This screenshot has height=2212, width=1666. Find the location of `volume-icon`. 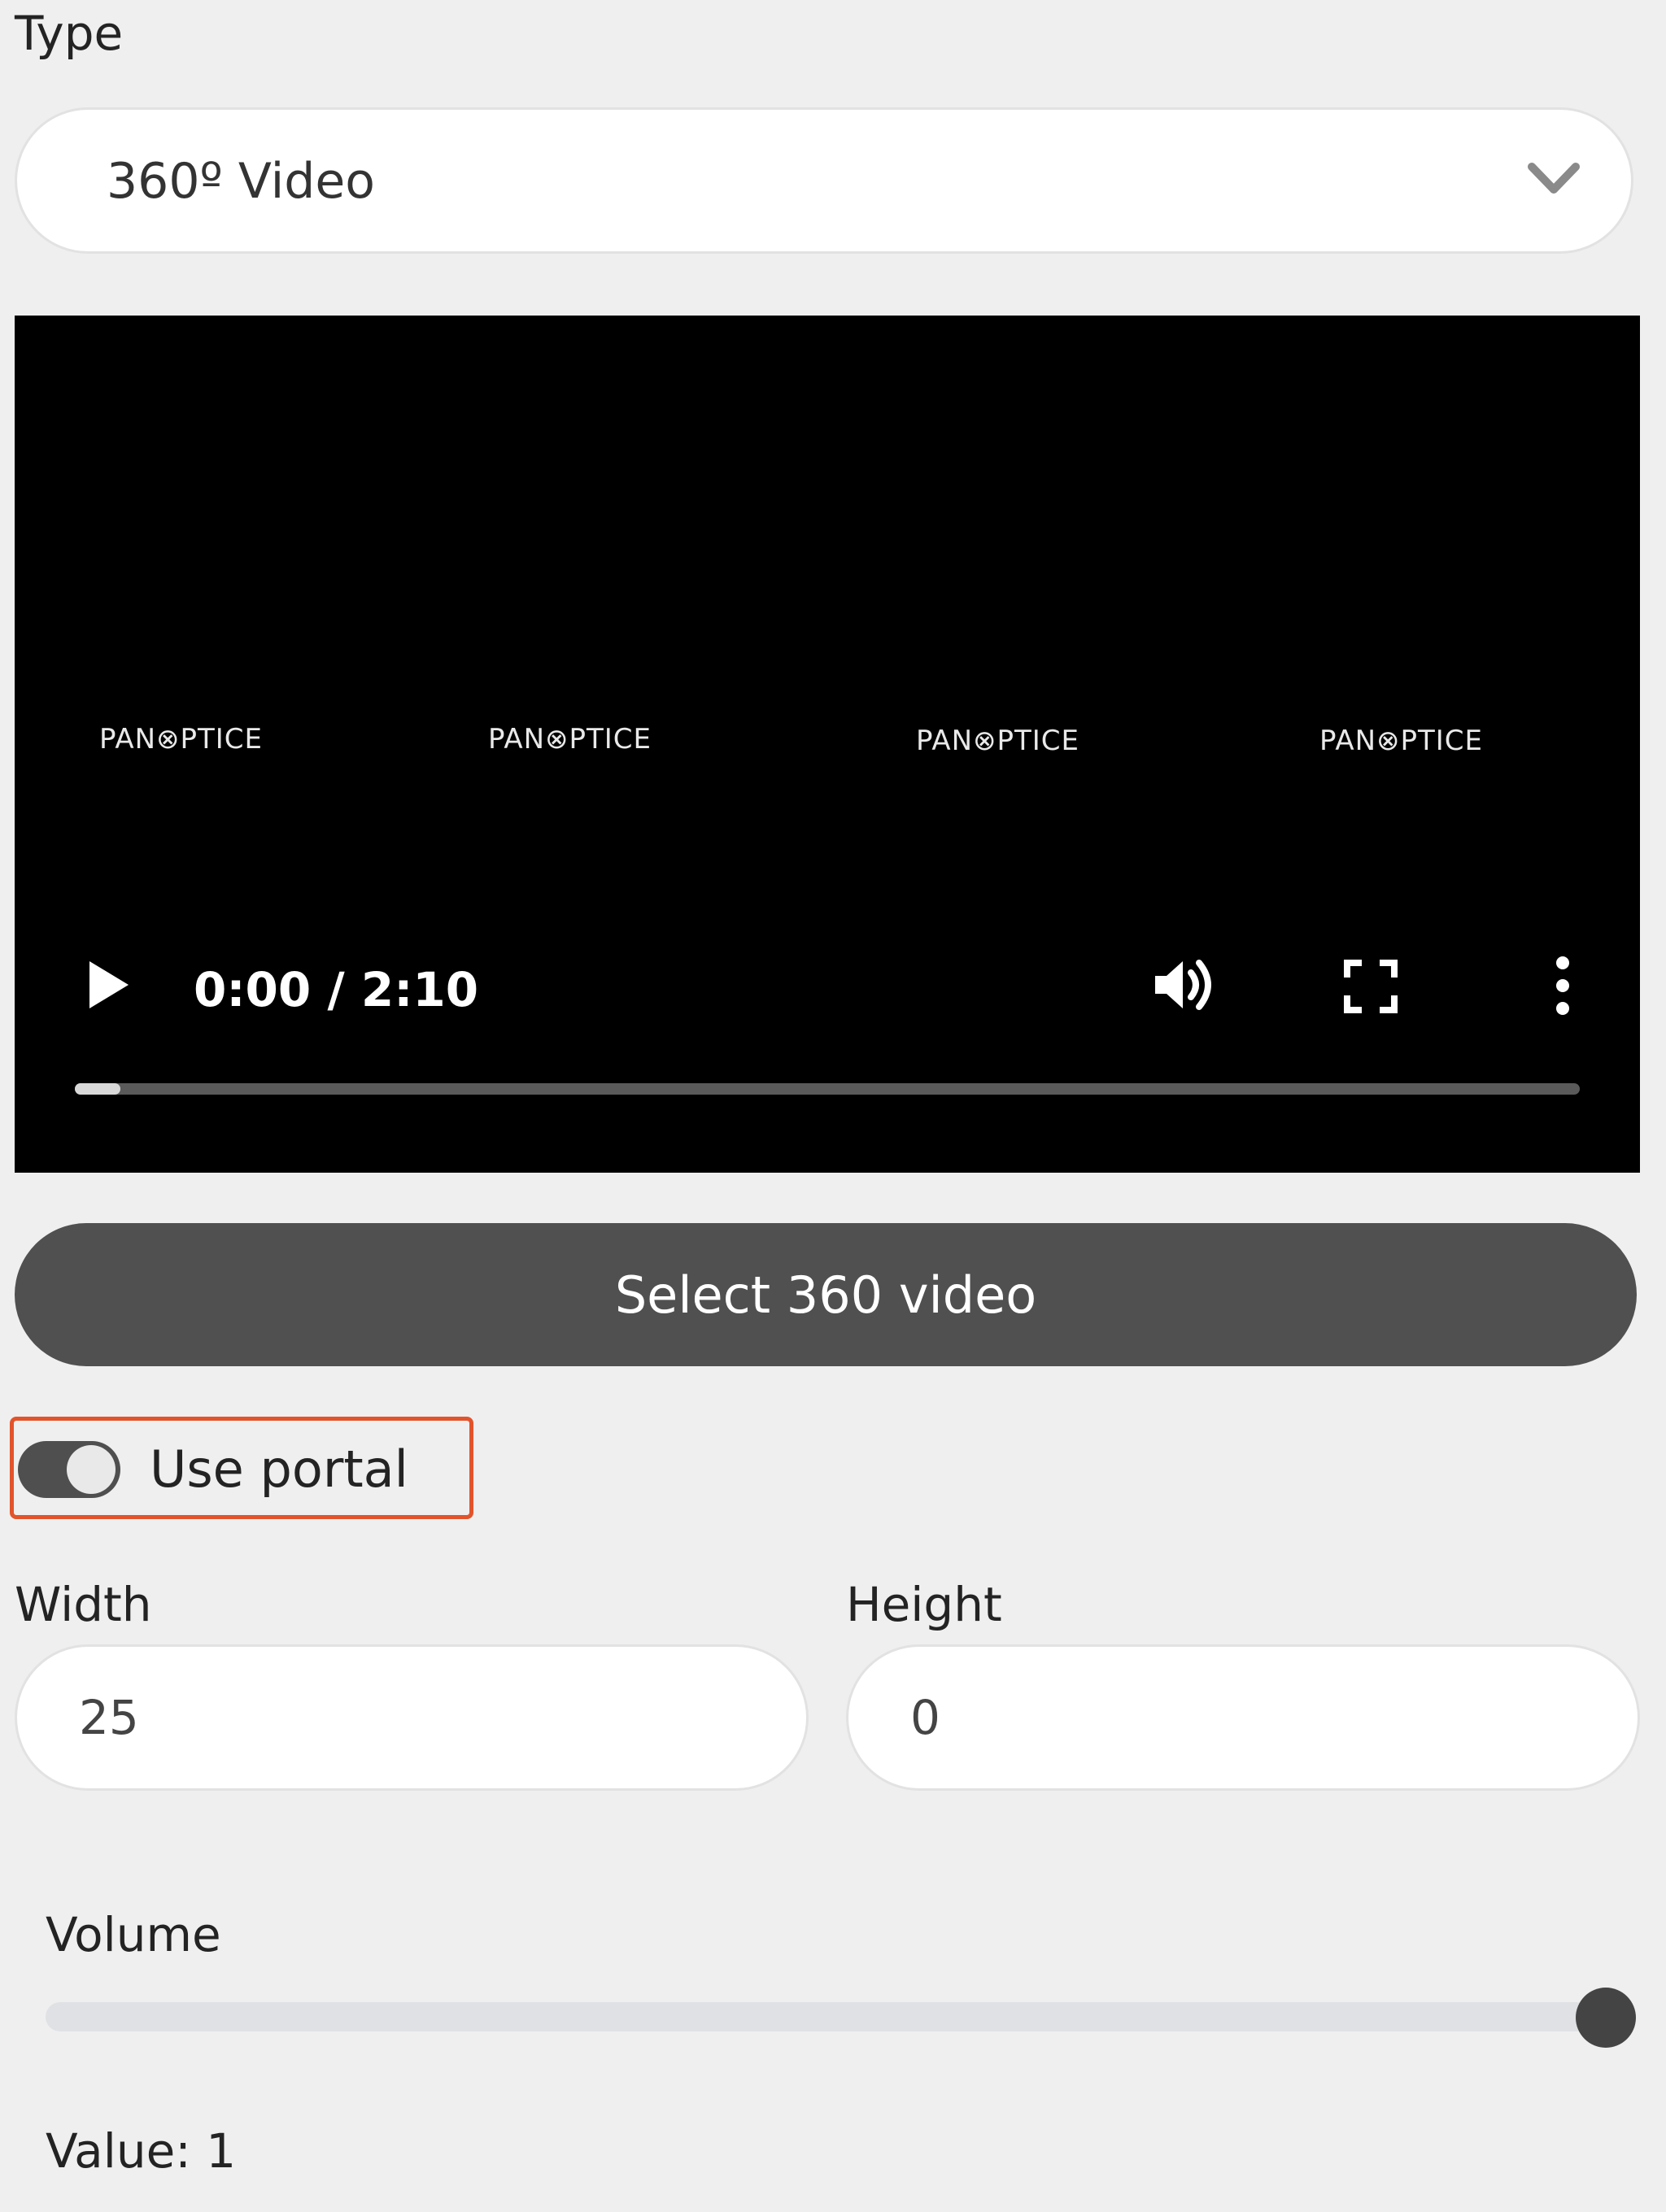

volume-icon is located at coordinates (1185, 985).